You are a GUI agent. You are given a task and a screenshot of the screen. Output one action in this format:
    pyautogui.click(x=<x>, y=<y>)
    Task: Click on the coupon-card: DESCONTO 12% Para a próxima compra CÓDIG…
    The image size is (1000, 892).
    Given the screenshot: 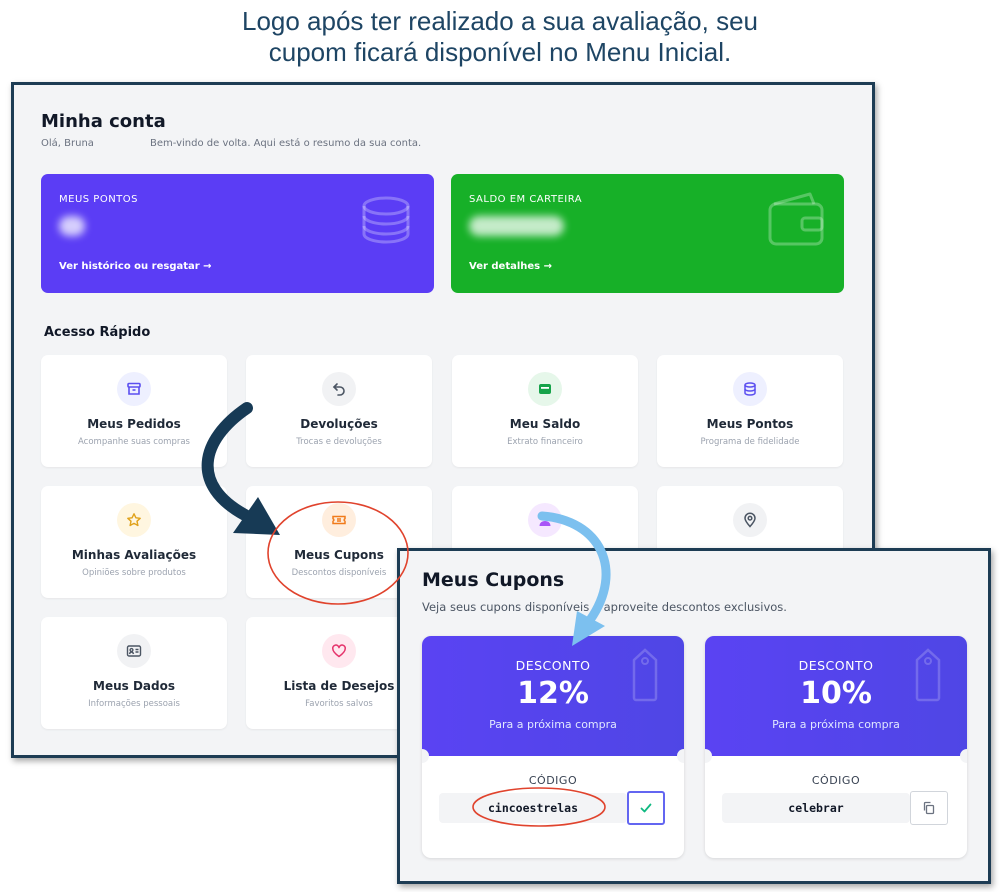 What is the action you would take?
    pyautogui.click(x=553, y=747)
    